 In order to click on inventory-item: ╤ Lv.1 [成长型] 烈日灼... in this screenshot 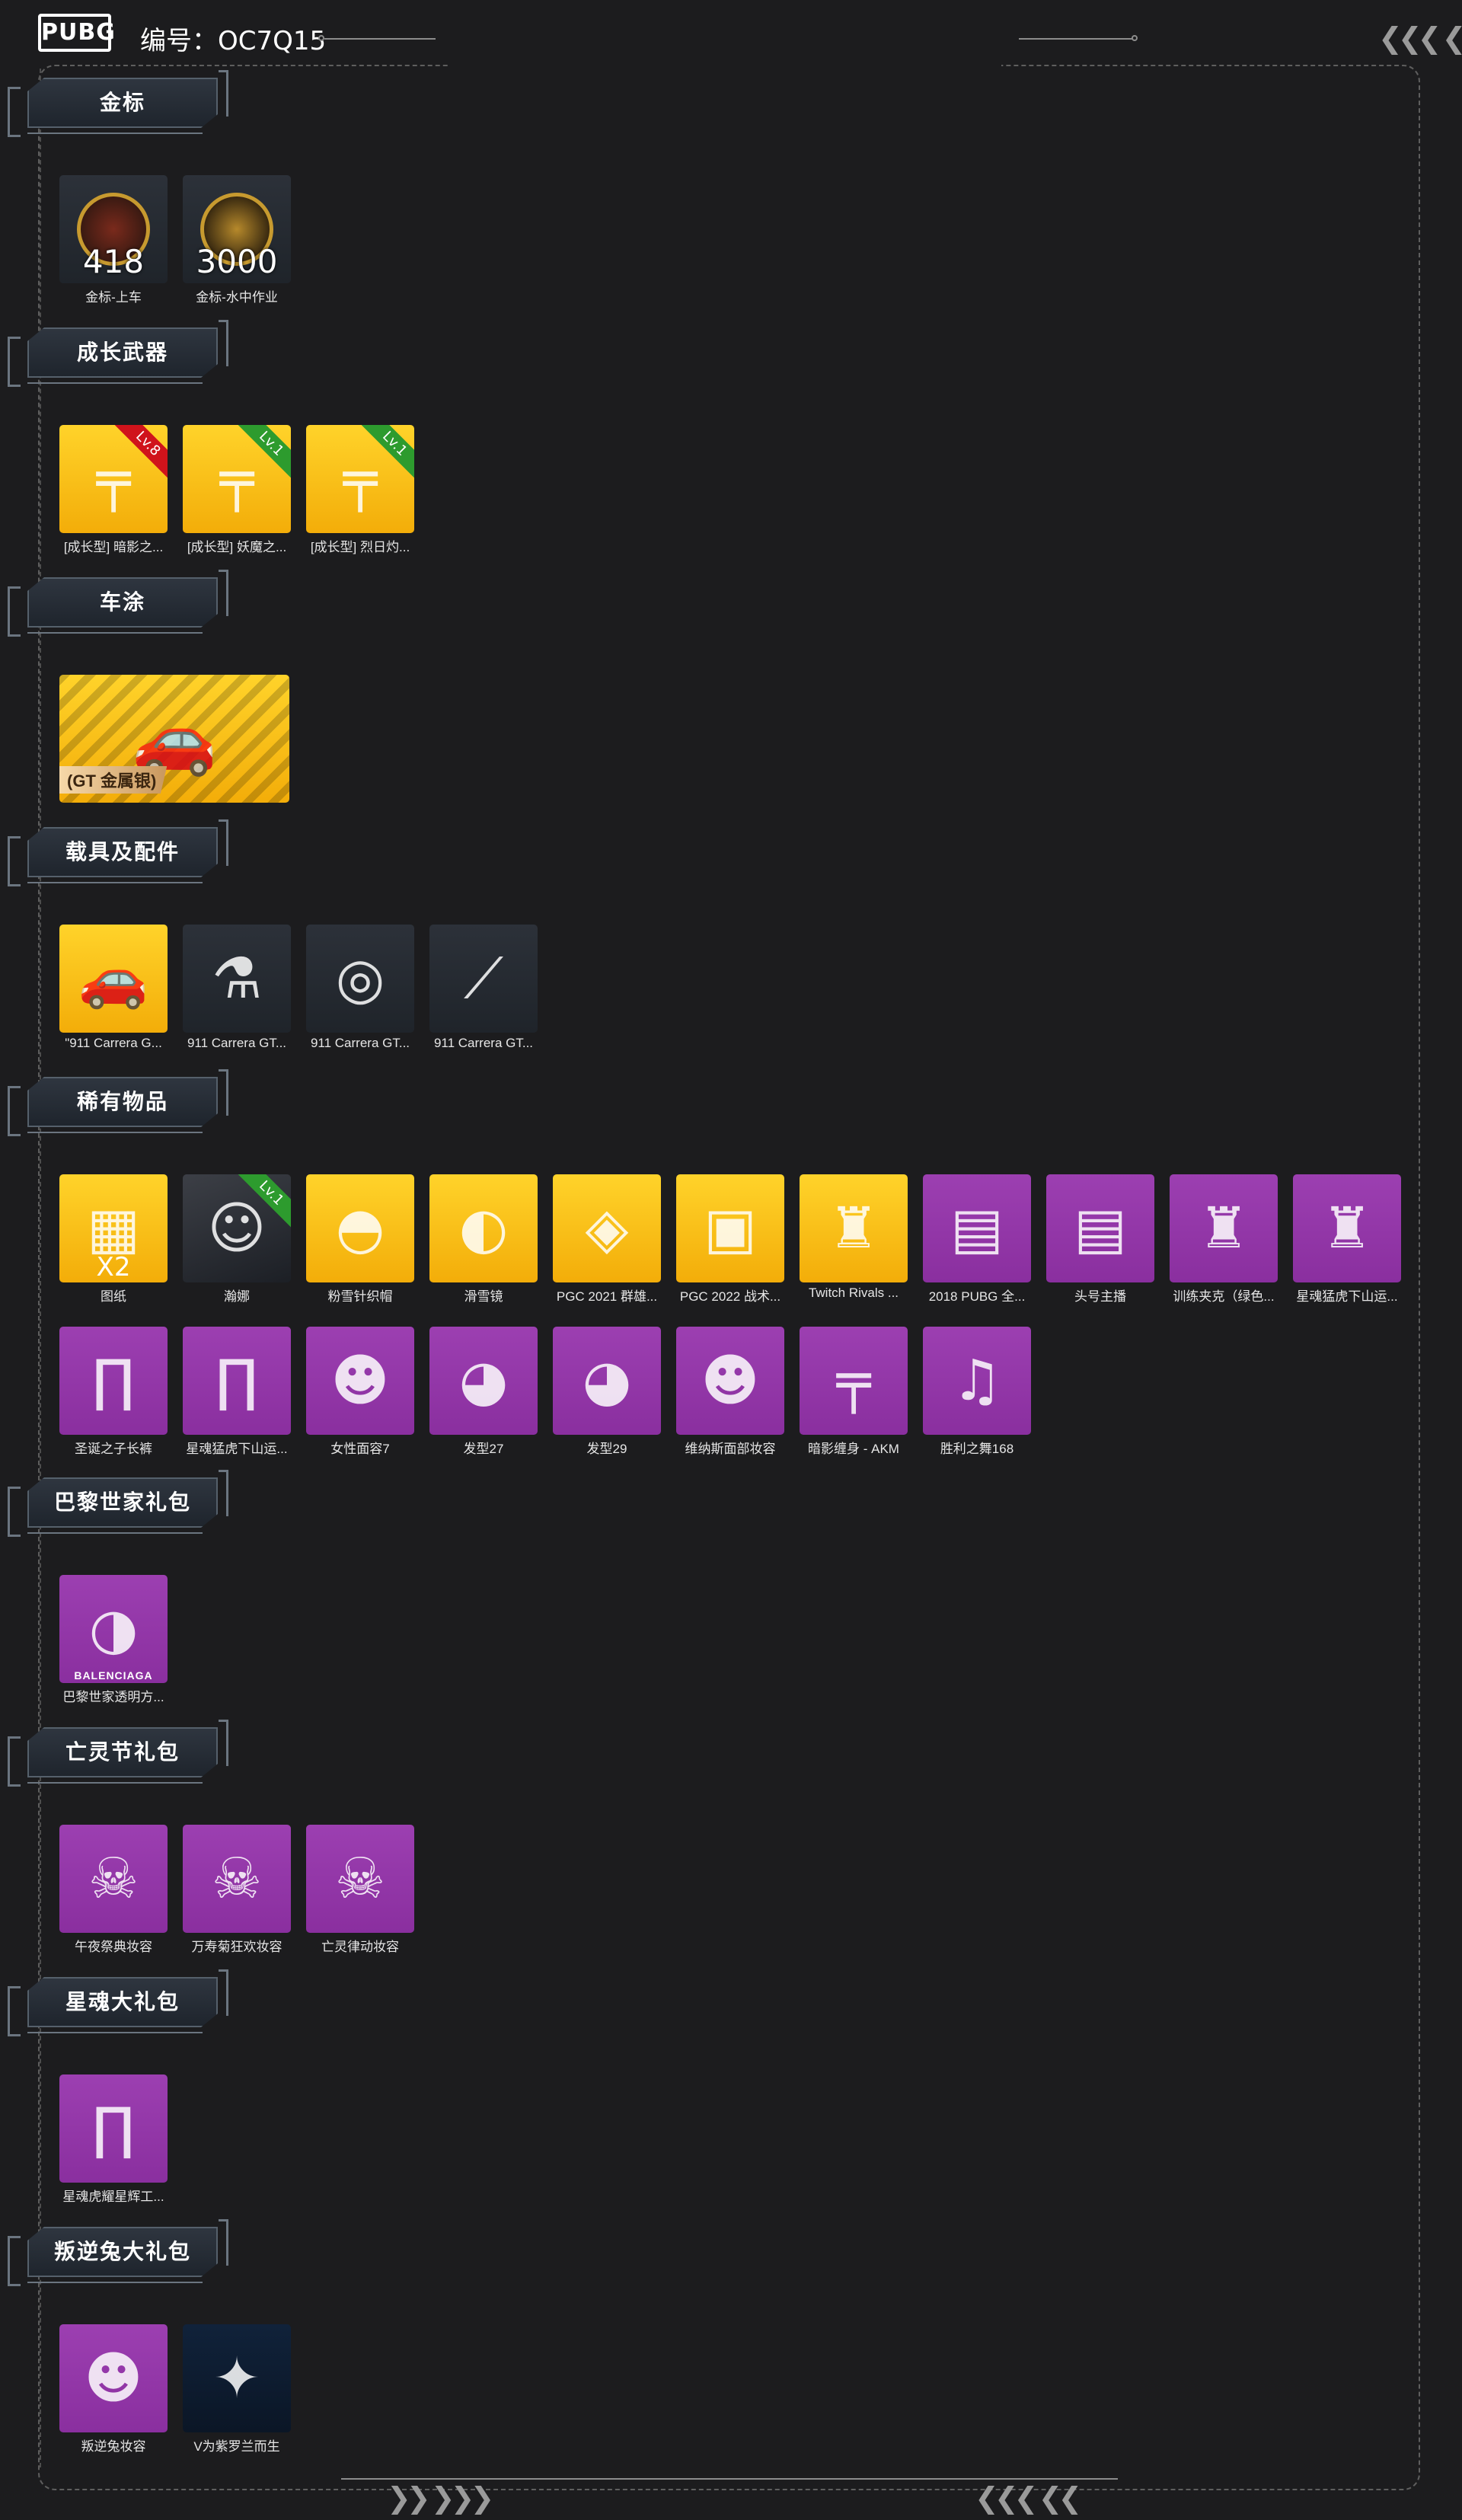, I will do `click(360, 490)`.